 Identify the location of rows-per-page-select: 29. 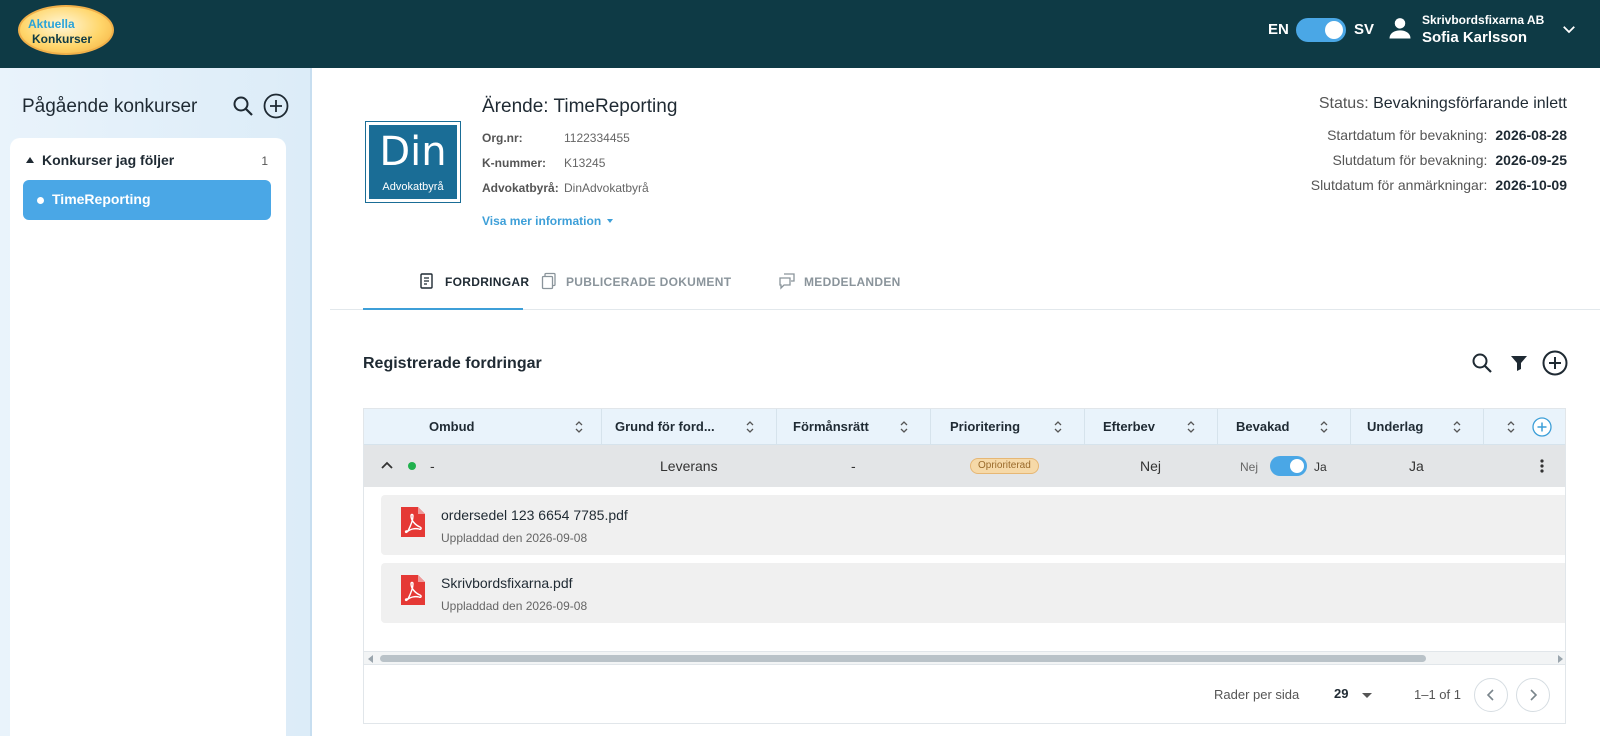
(1341, 693).